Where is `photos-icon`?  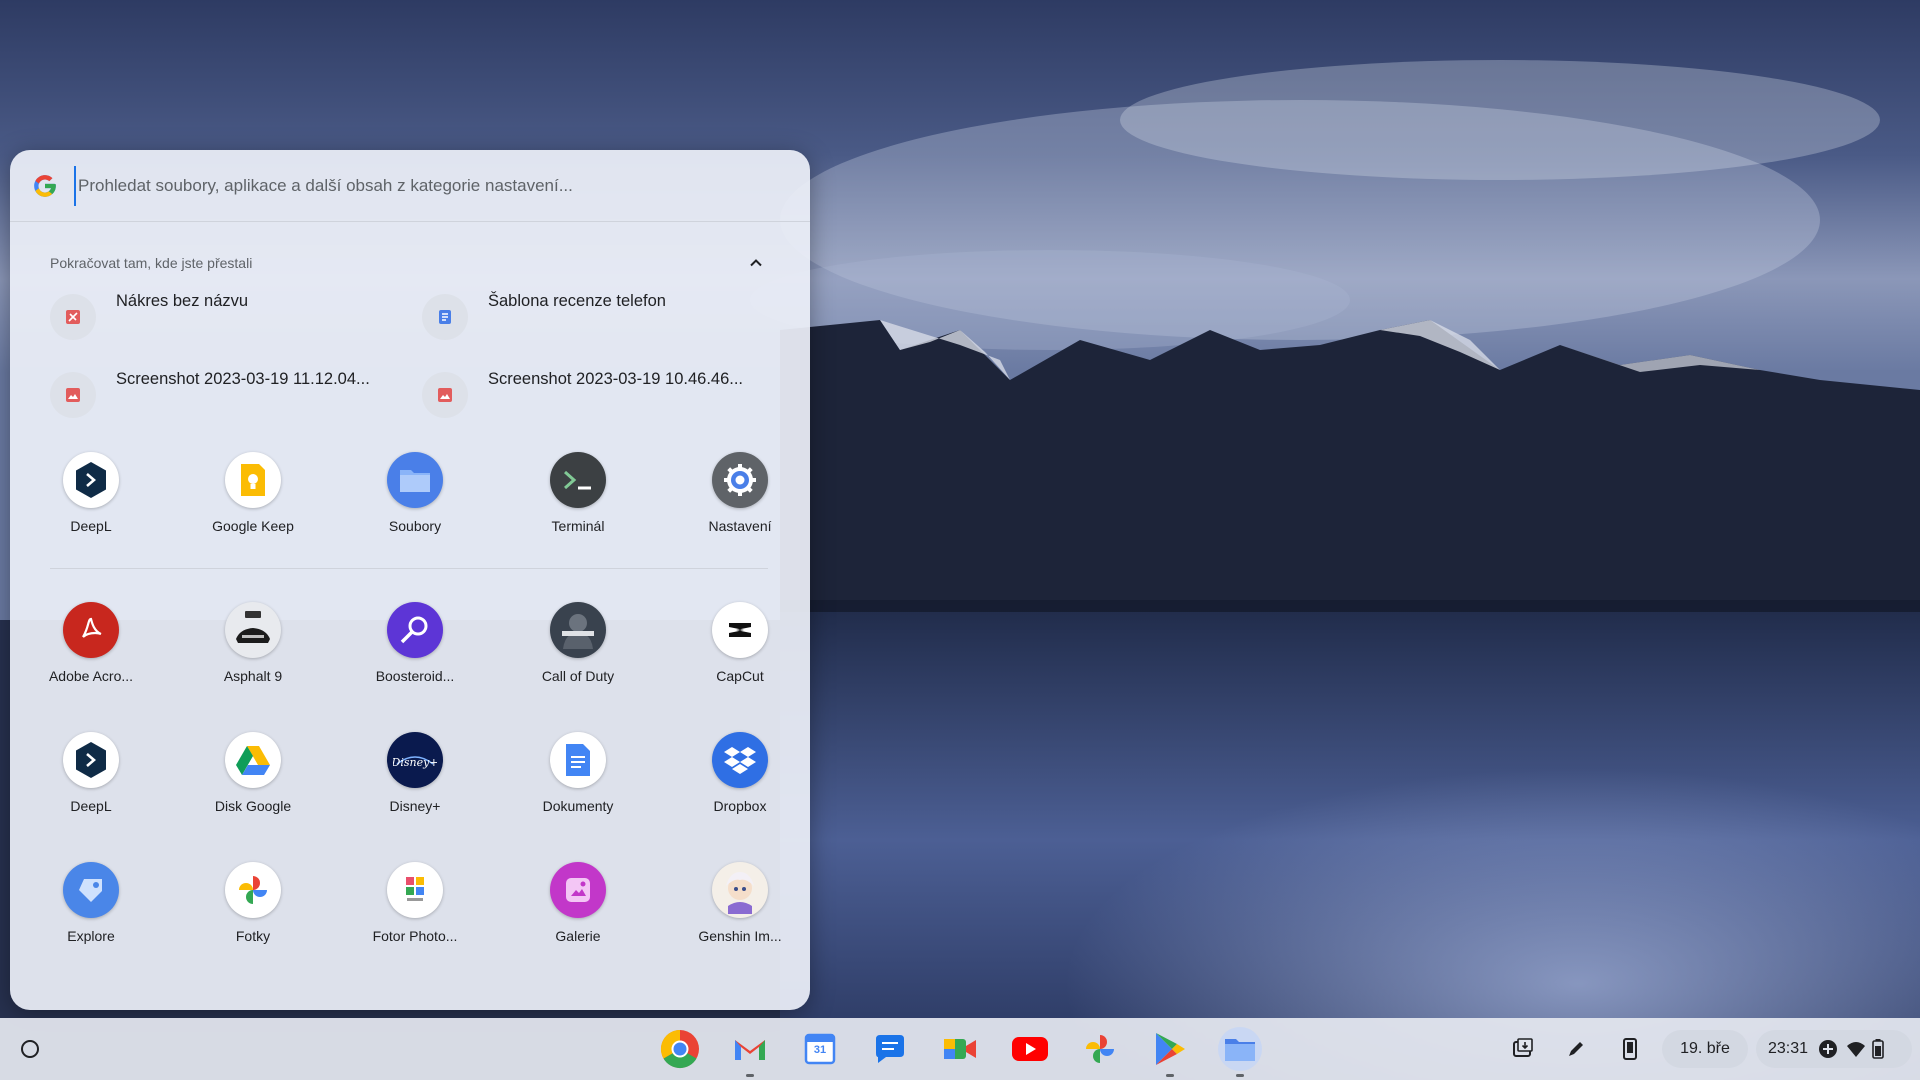 photos-icon is located at coordinates (253, 890).